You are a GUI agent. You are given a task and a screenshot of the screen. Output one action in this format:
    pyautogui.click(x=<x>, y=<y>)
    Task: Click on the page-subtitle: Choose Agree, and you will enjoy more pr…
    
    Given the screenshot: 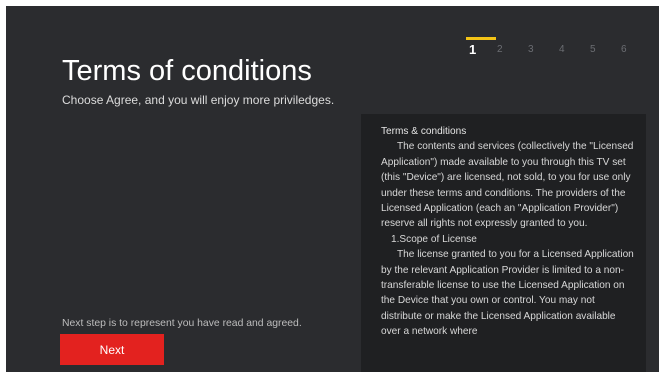 What is the action you would take?
    pyautogui.click(x=198, y=100)
    